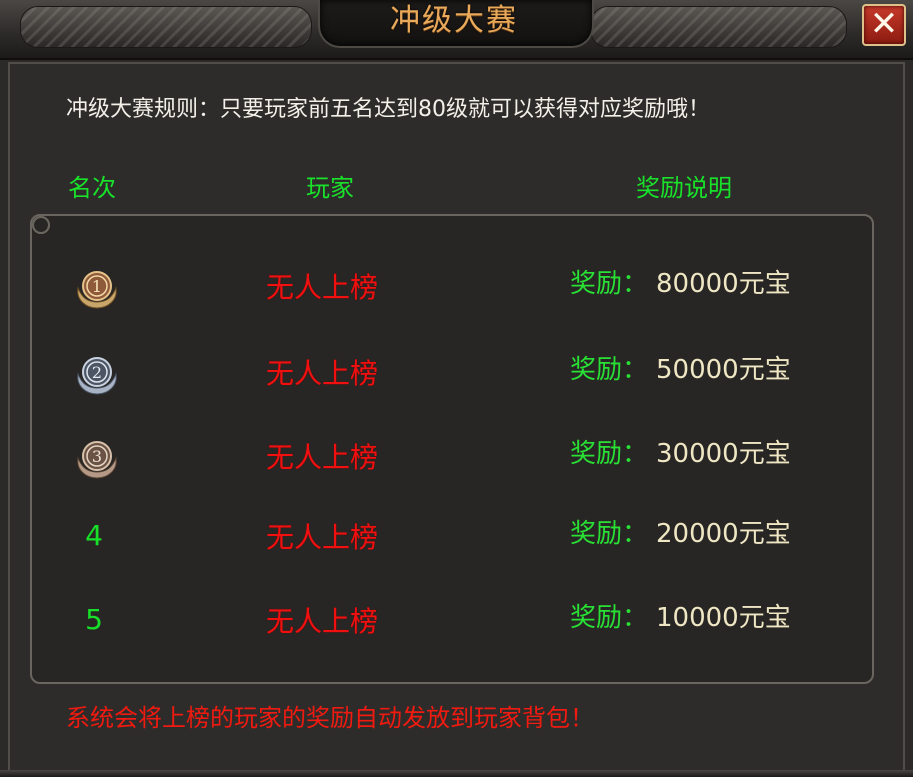  I want to click on reward-value: 50000元宝, so click(723, 370).